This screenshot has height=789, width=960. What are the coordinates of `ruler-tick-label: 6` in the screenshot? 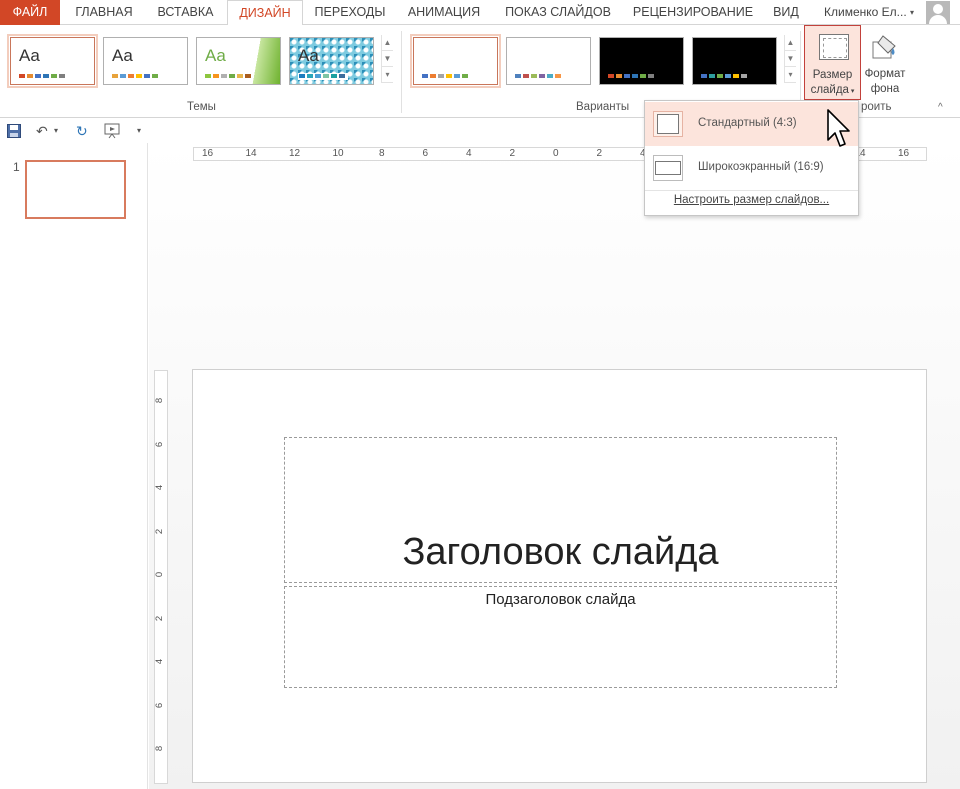 It's located at (425, 153).